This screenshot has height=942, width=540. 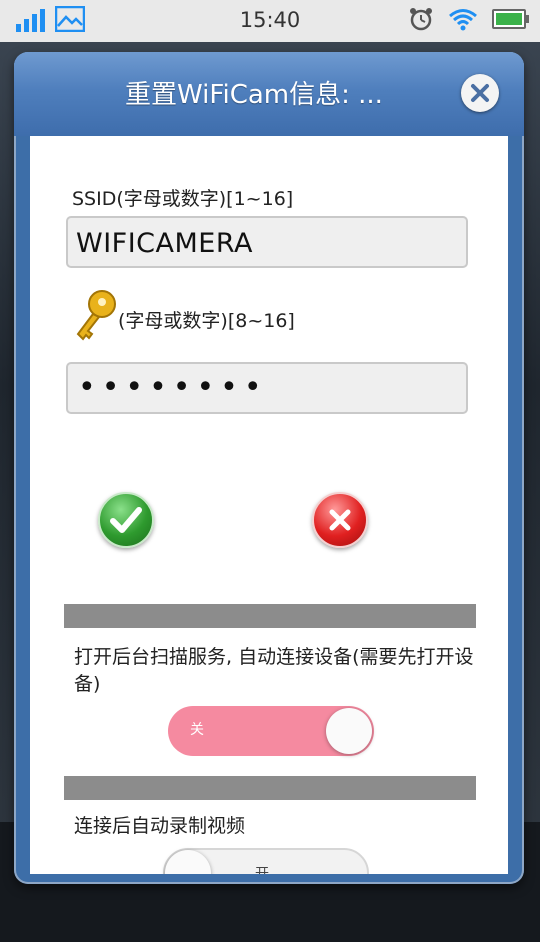 What do you see at coordinates (270, 21) in the screenshot?
I see `status-bar: 15:40` at bounding box center [270, 21].